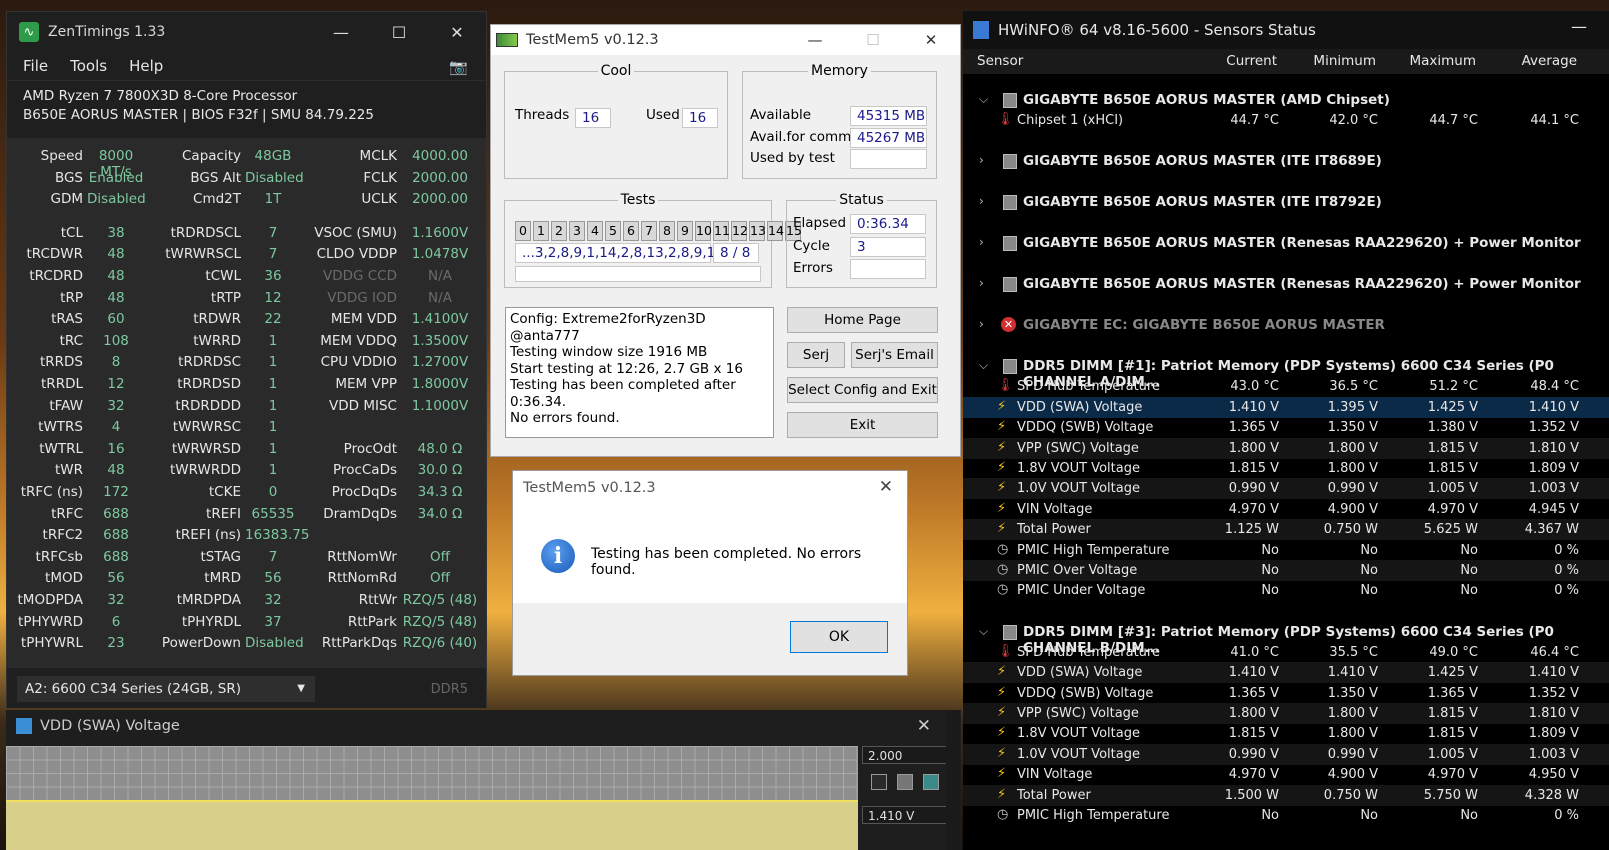  Describe the element at coordinates (1286, 509) in the screenshot. I see `sensor-row: ⚡ VIN Voltage 4.970 V 4.900 V 4.970 V 4.945 V` at that location.